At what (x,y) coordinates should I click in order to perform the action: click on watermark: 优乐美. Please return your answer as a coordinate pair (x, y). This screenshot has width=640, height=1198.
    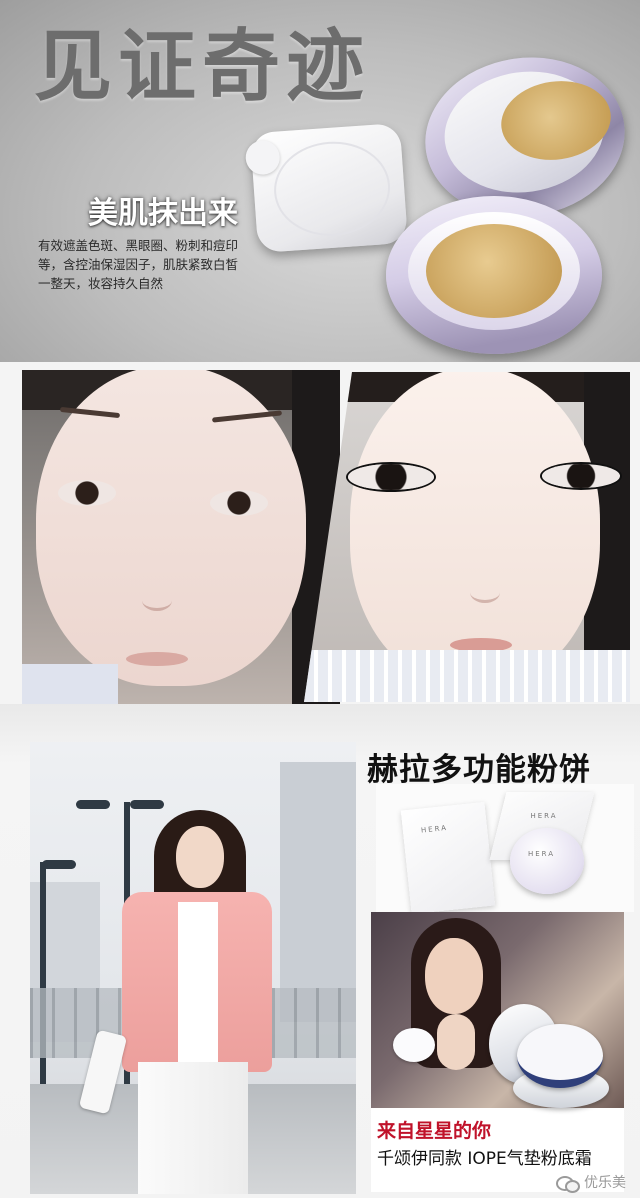
    Looking at the image, I should click on (591, 1182).